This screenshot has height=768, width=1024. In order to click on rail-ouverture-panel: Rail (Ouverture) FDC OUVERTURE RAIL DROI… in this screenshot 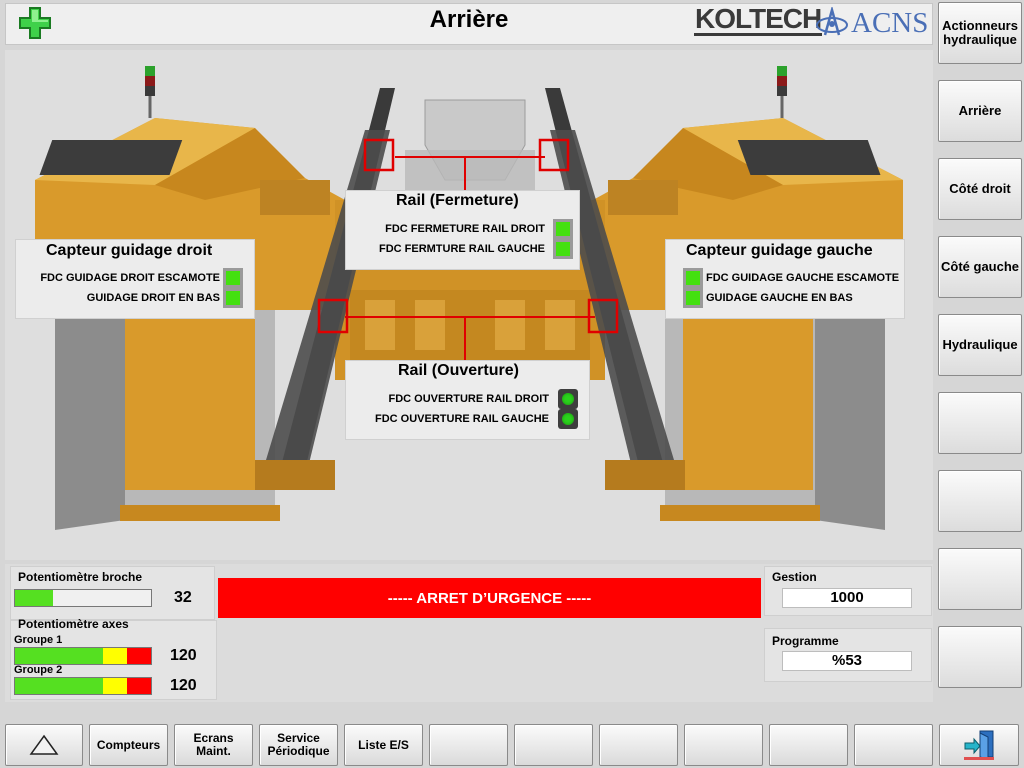, I will do `click(467, 400)`.